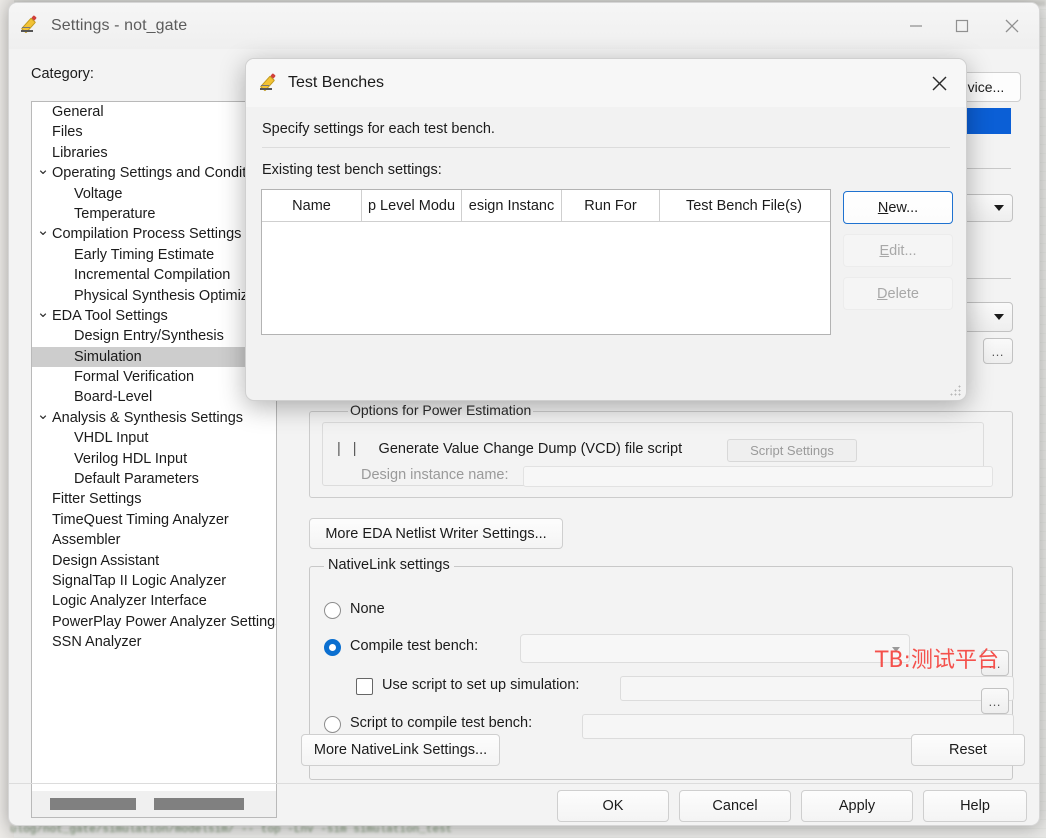  What do you see at coordinates (154, 377) in the screenshot?
I see `tree-item: Formal Verification` at bounding box center [154, 377].